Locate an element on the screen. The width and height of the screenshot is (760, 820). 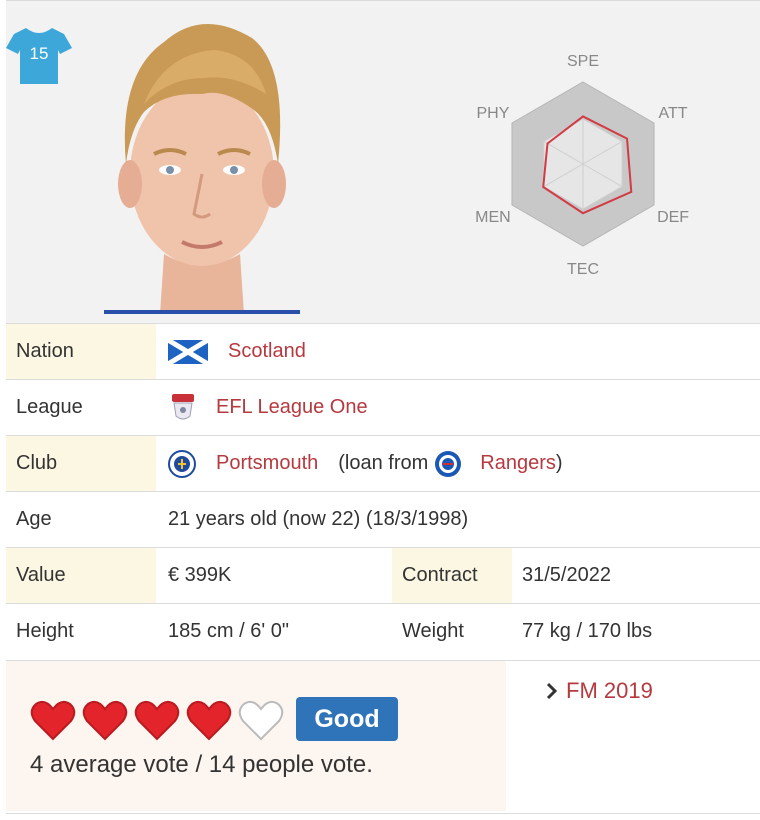
efl-league-one-logo is located at coordinates (183, 406).